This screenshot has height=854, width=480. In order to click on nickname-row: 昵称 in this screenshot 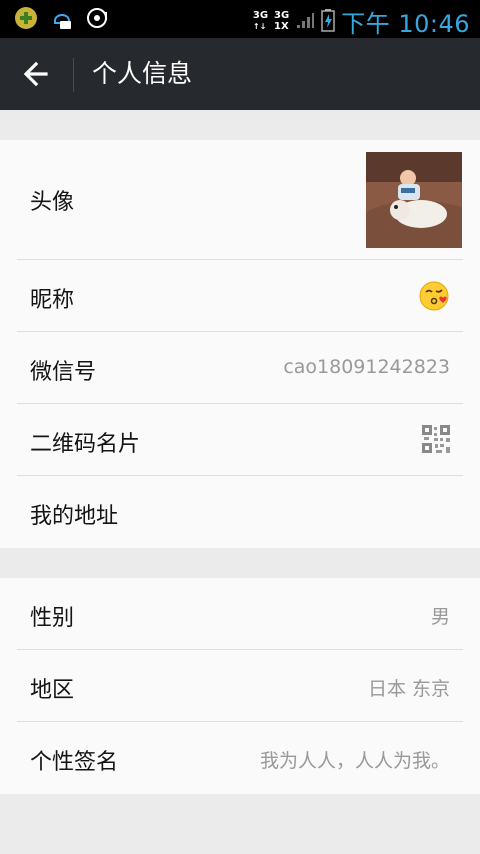, I will do `click(240, 295)`.